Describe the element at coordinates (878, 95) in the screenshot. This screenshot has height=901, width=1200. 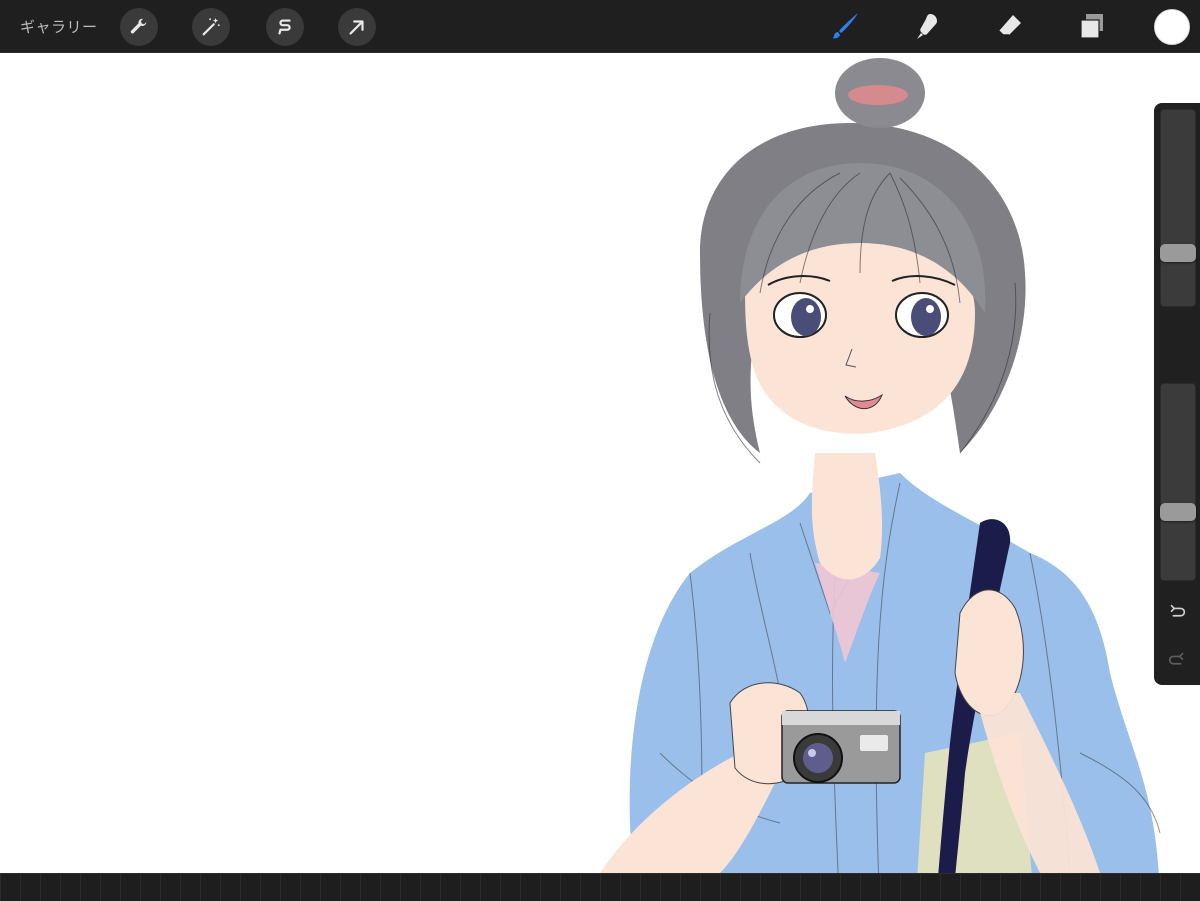
I see `hair-tie` at that location.